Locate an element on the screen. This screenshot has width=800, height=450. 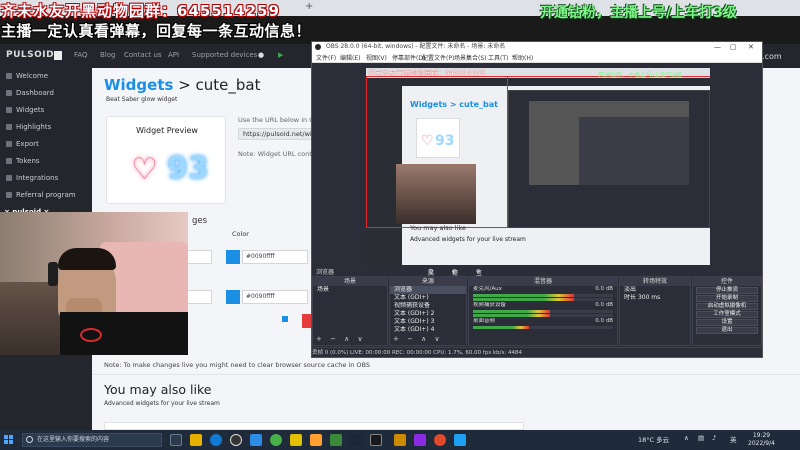
sidebar-item-welcome: Welcome is located at coordinates (27, 76).